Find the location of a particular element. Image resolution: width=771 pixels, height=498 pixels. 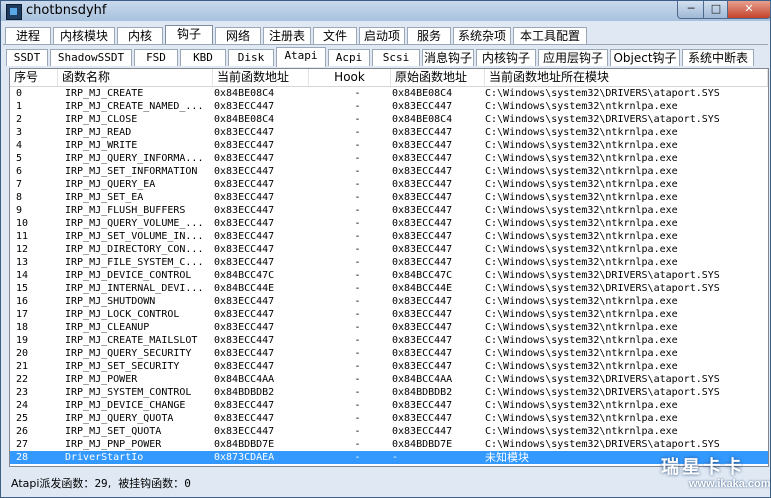

maximize-button: □ is located at coordinates (716, 10).